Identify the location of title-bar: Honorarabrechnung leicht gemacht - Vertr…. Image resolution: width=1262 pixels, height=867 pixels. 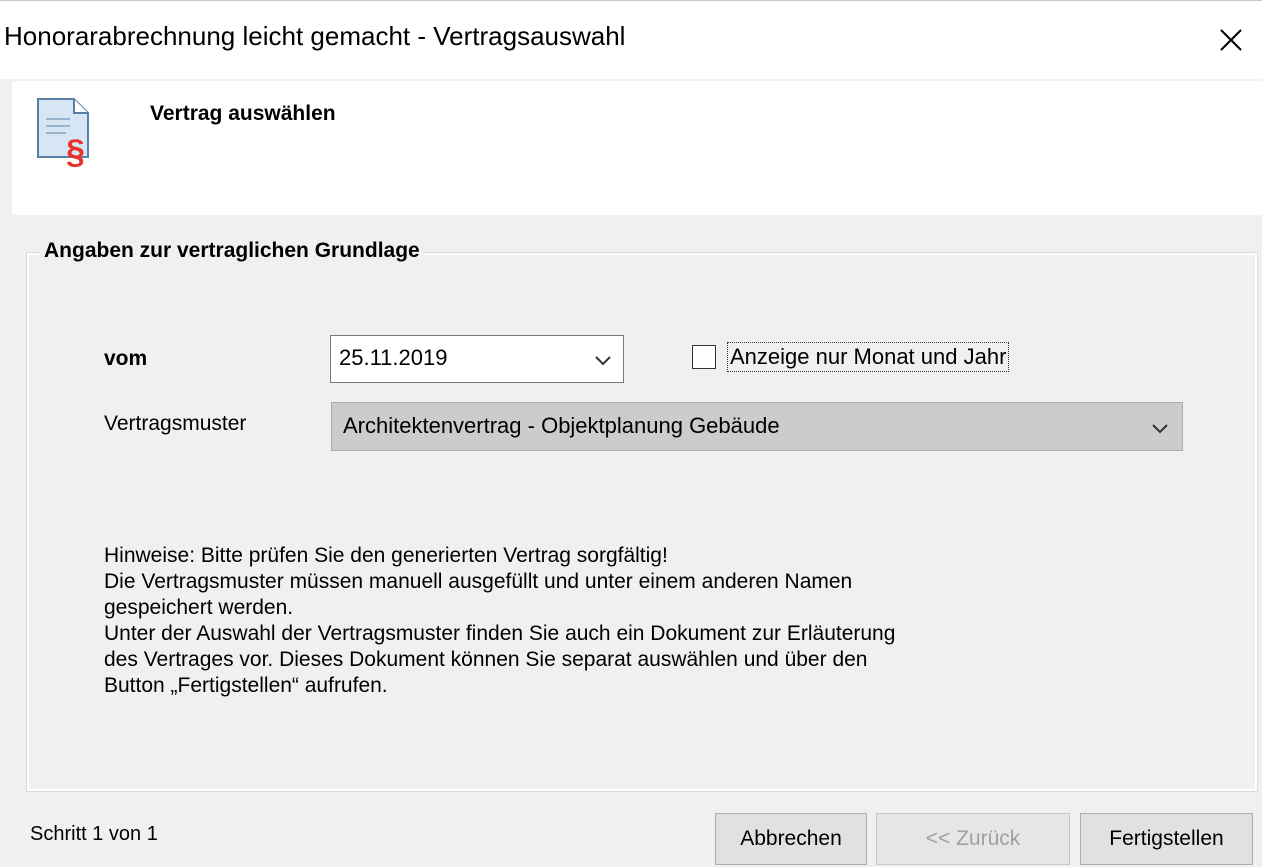
(631, 40).